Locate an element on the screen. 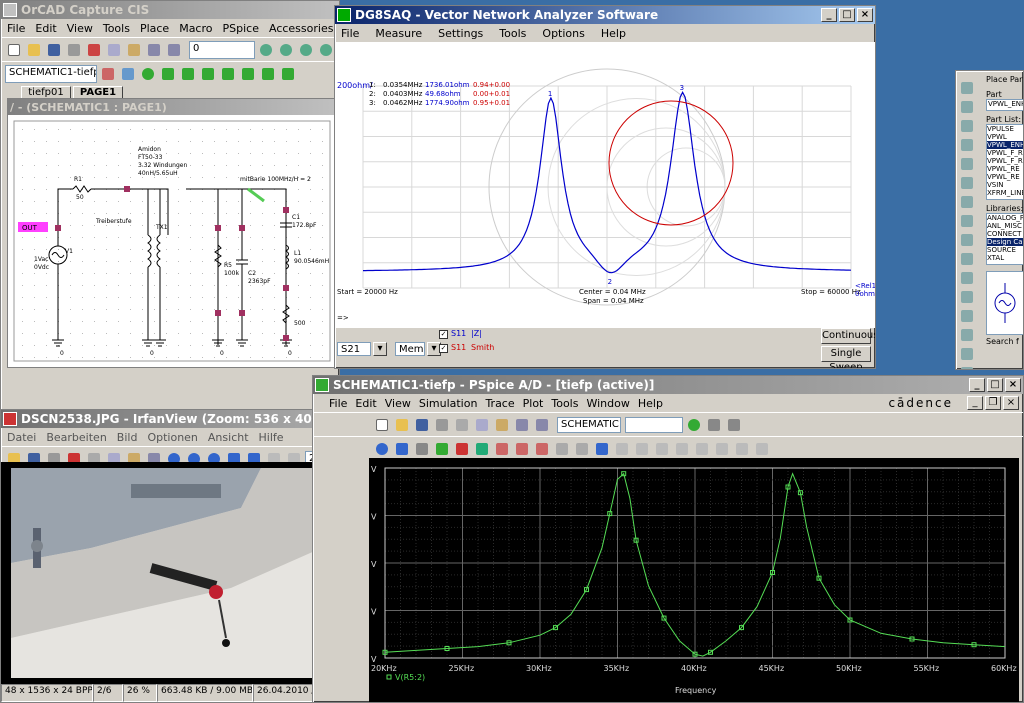 The image size is (1024, 703). orcad-menu-accessories: Accessories is located at coordinates (301, 28).